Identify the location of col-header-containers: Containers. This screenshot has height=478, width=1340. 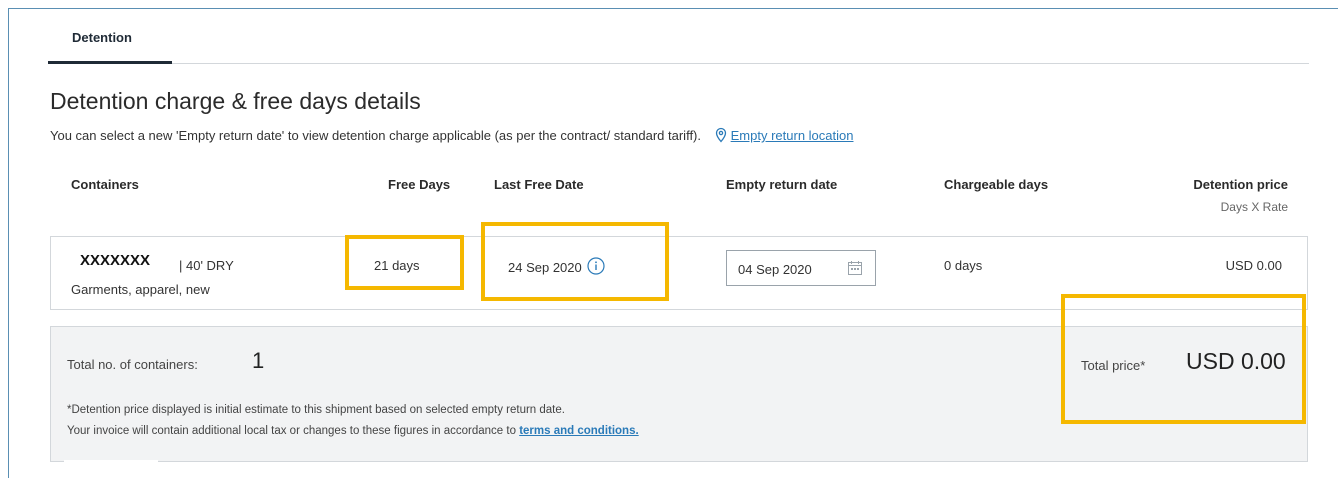
(105, 184).